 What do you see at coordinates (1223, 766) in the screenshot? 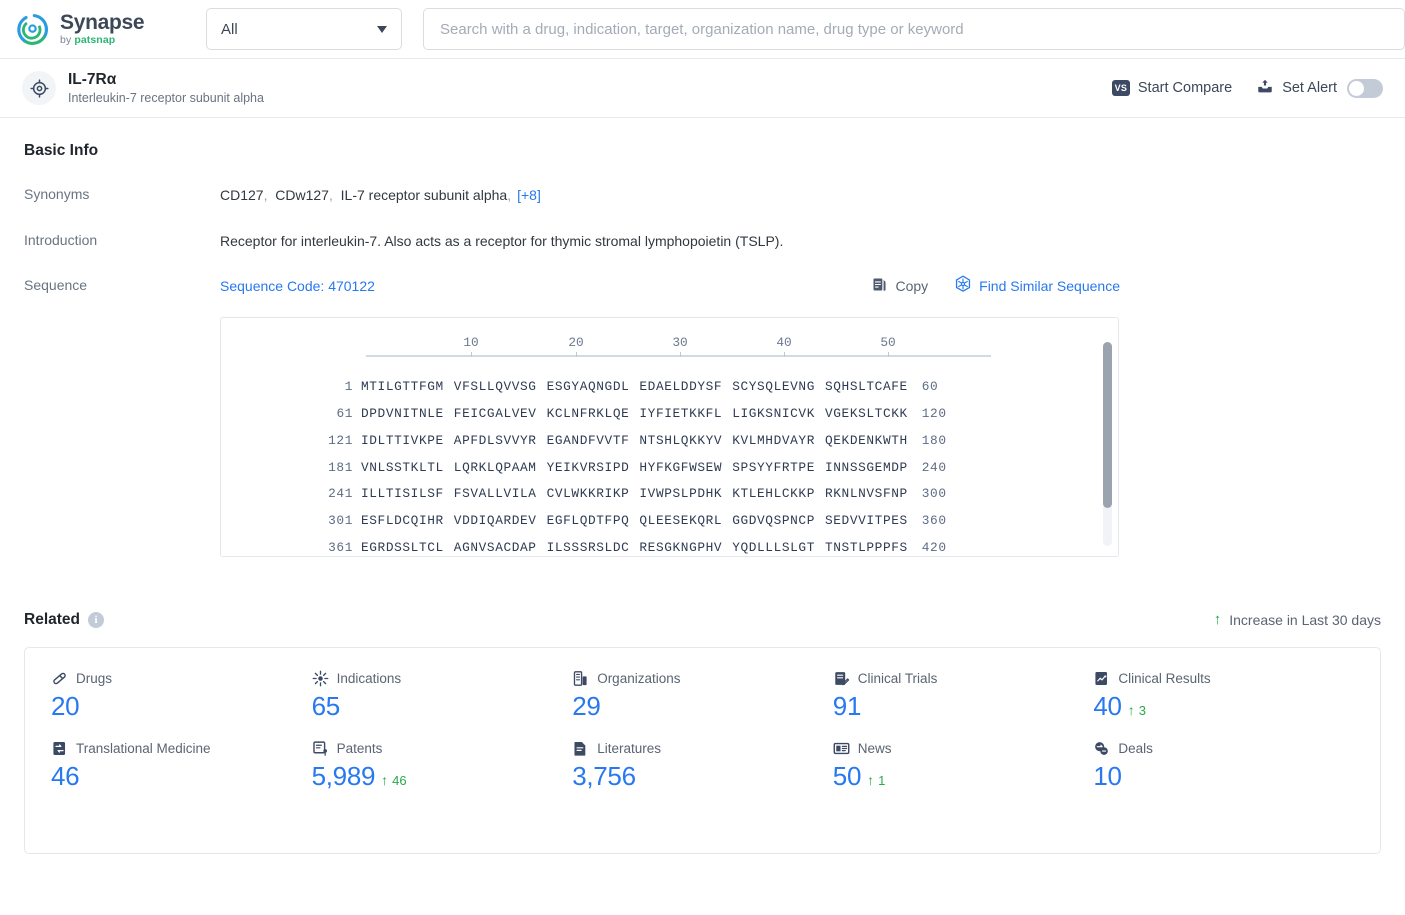
I see `related-stat-deals: Deals 10↑` at bounding box center [1223, 766].